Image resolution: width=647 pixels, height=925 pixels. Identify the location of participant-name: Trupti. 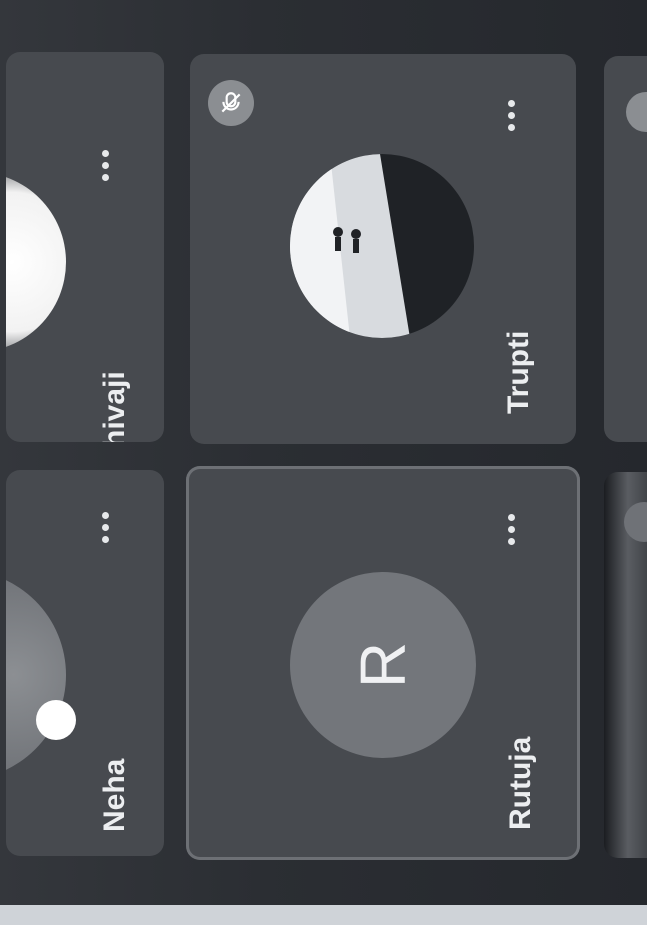
(518, 372).